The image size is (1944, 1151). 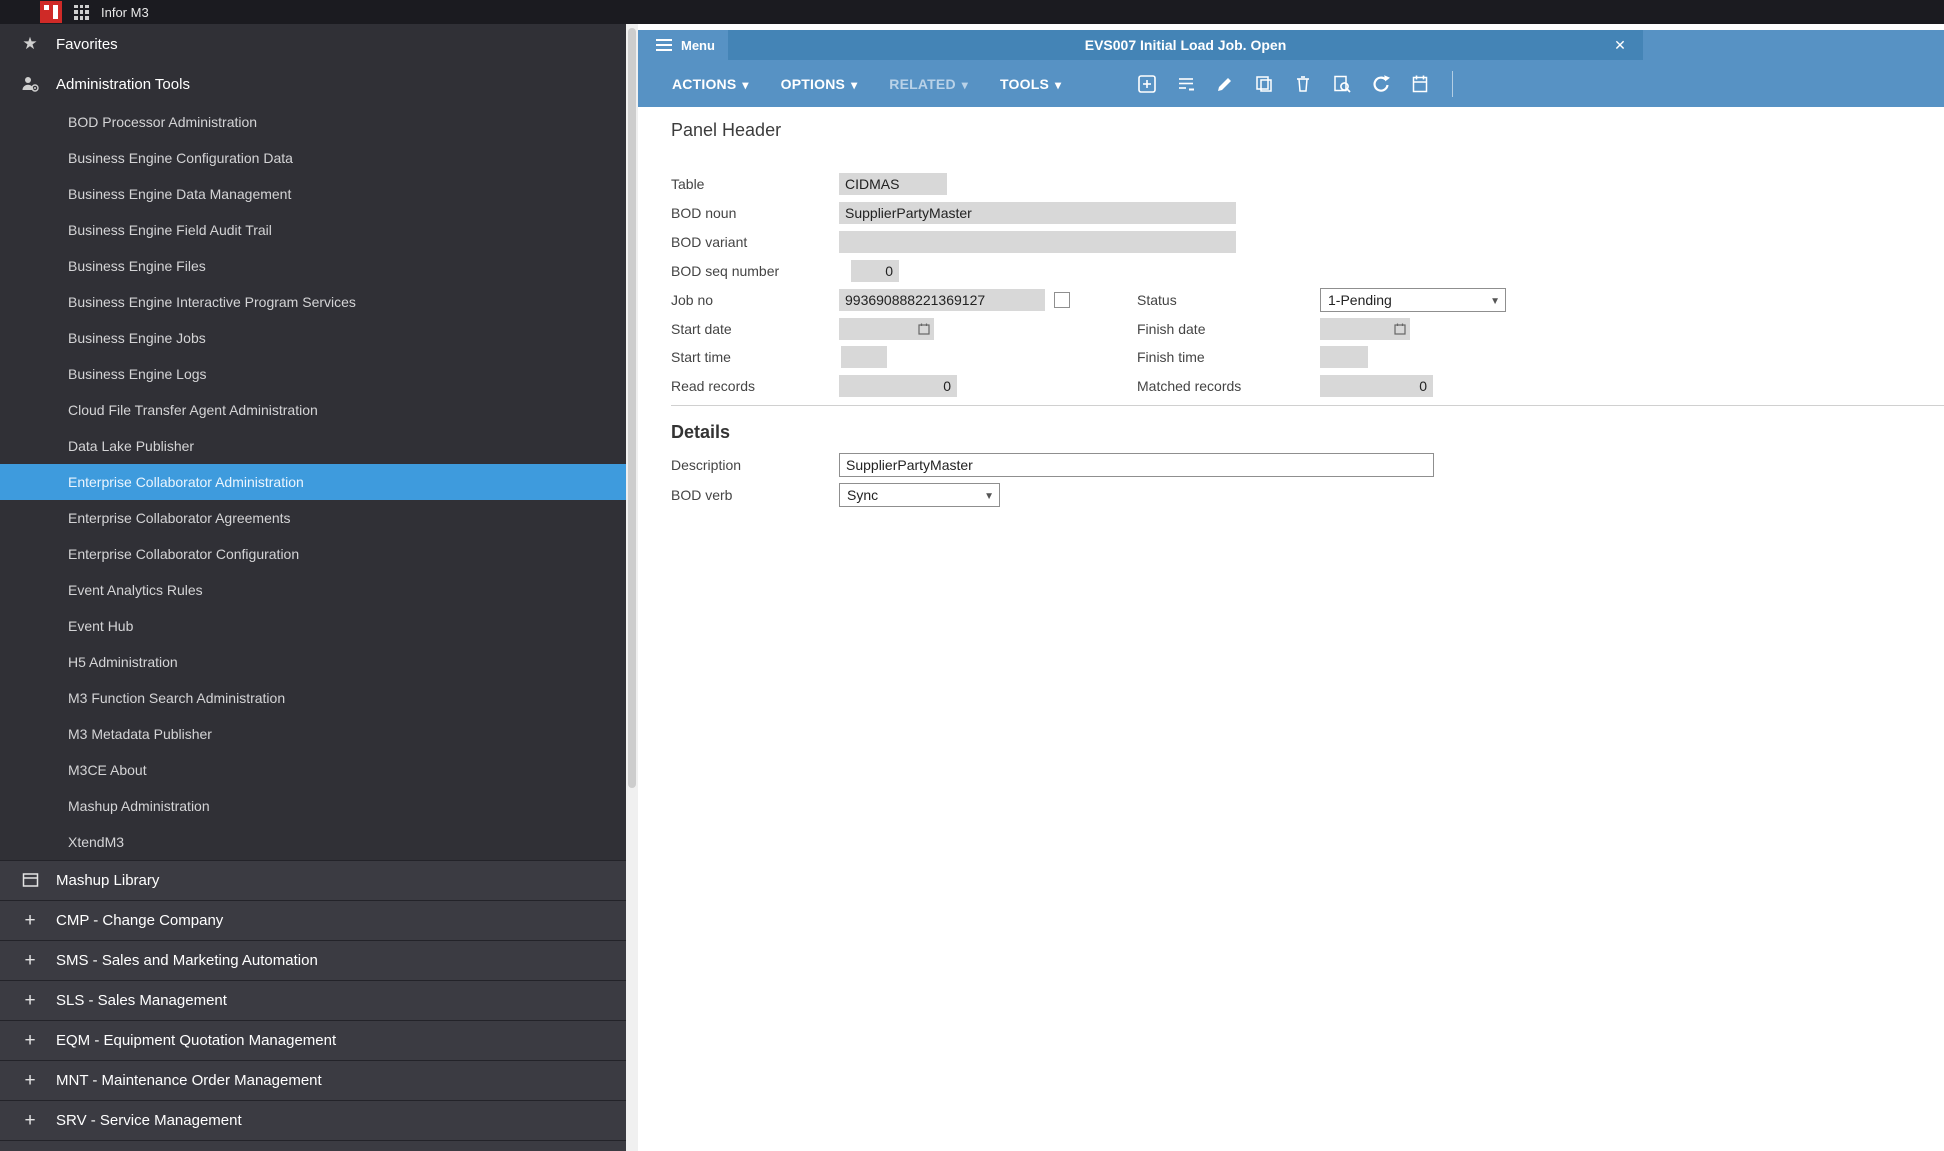 I want to click on section-label: SRV - Service Management, so click(x=149, y=1120).